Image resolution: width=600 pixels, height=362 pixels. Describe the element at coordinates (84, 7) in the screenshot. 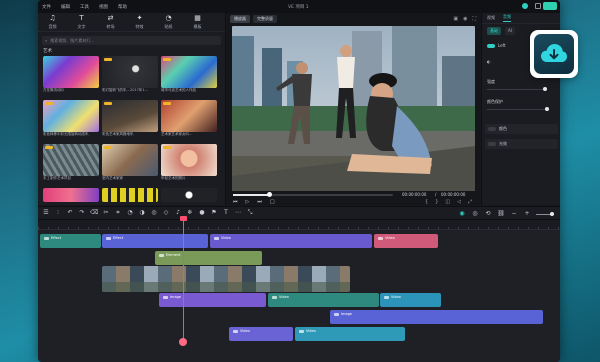

I see `menu-tools: 工具` at that location.